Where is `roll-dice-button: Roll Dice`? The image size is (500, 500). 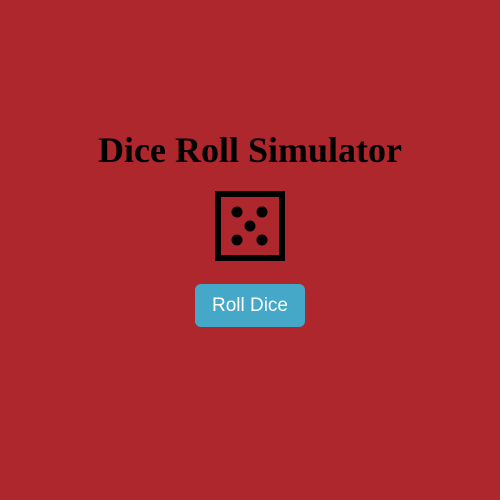 roll-dice-button: Roll Dice is located at coordinates (250, 305).